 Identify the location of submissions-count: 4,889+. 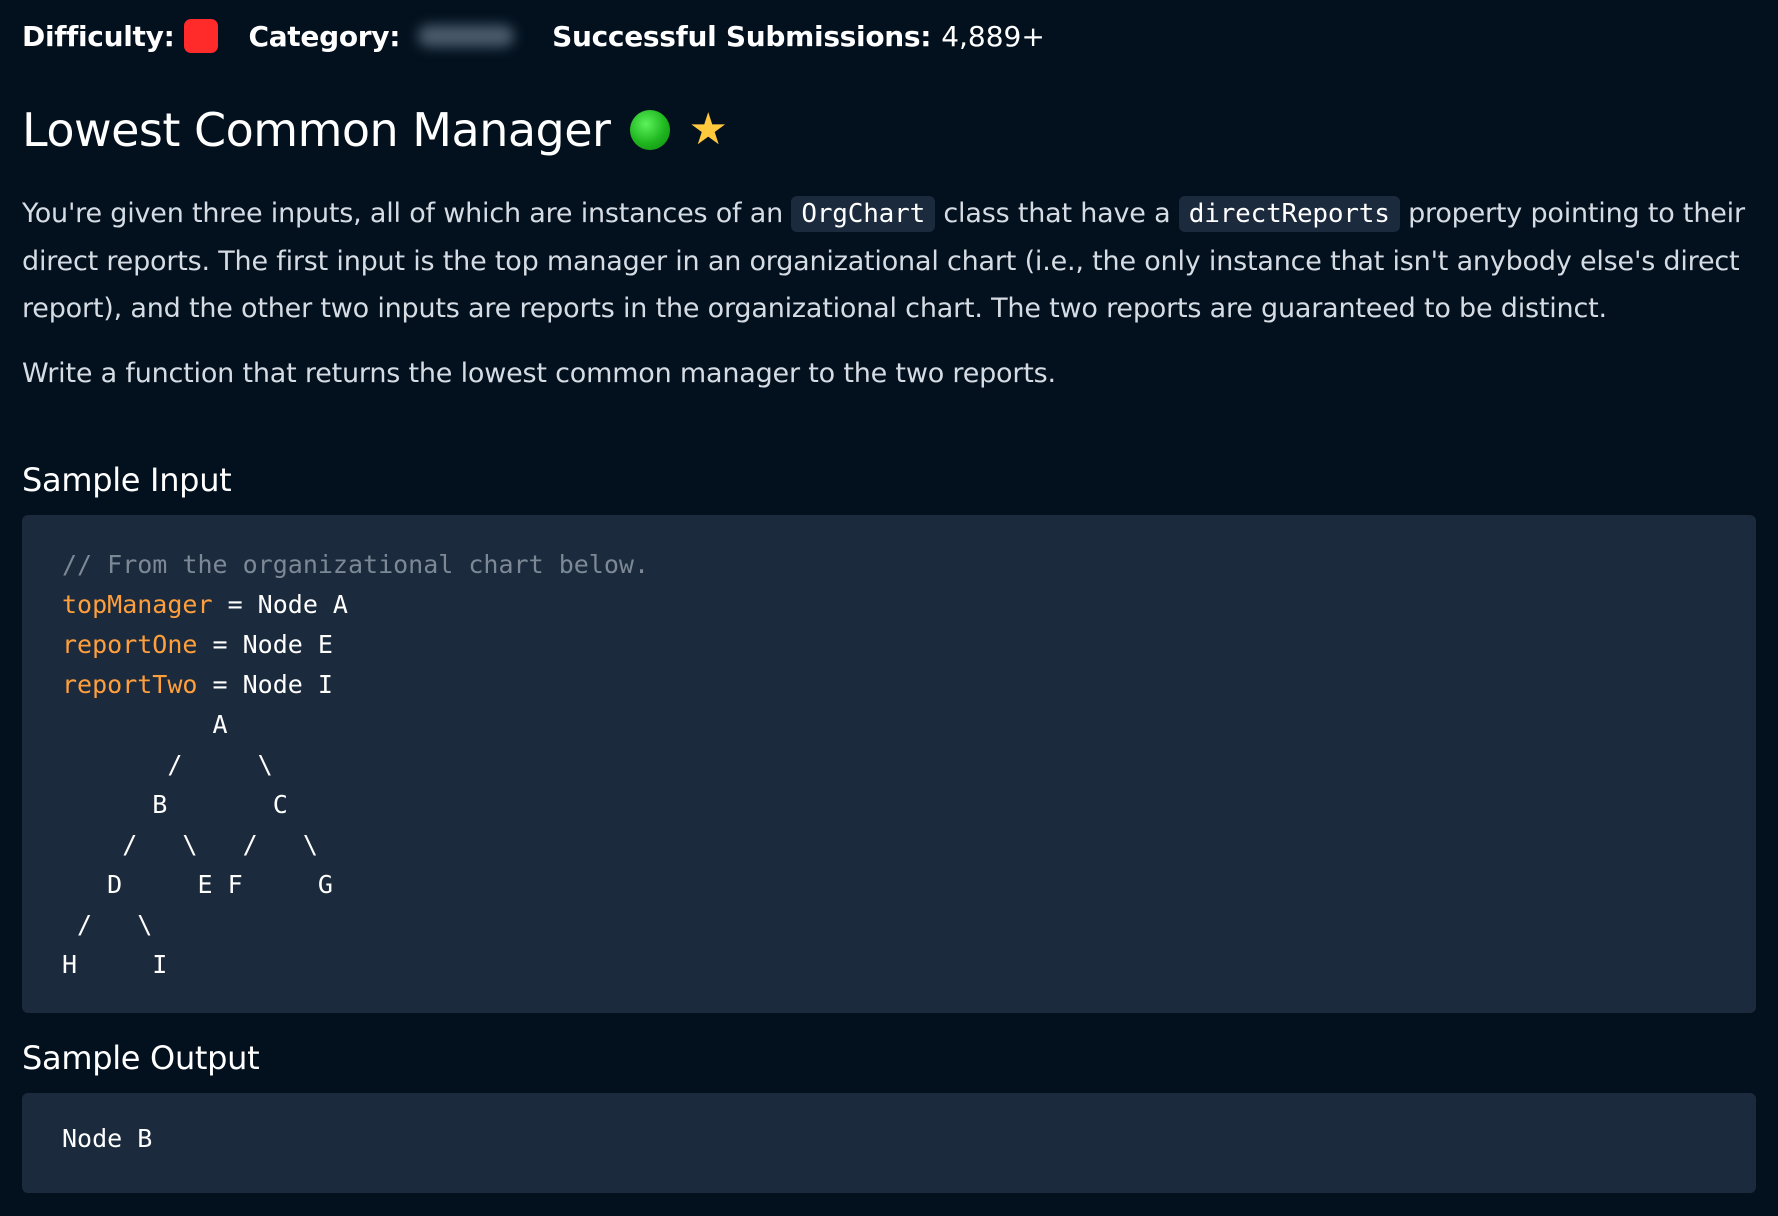
(993, 36).